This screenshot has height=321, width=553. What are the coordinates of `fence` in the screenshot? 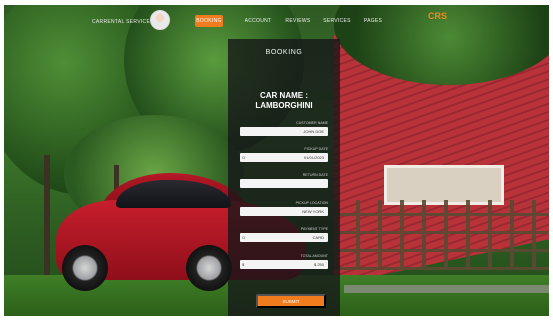 It's located at (441, 235).